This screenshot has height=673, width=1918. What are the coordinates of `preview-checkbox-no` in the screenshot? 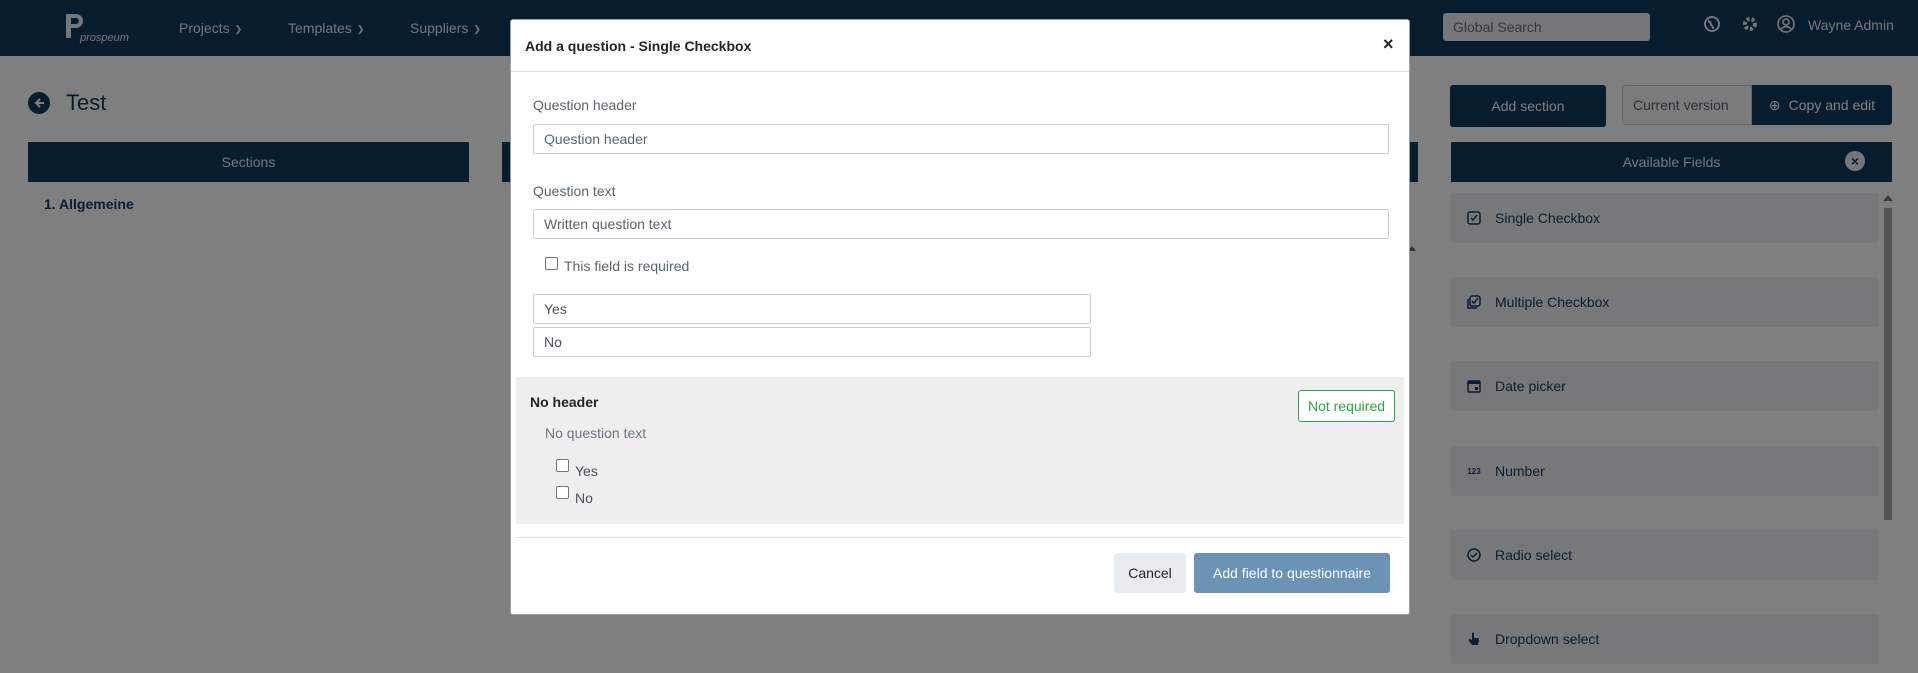 It's located at (562, 492).